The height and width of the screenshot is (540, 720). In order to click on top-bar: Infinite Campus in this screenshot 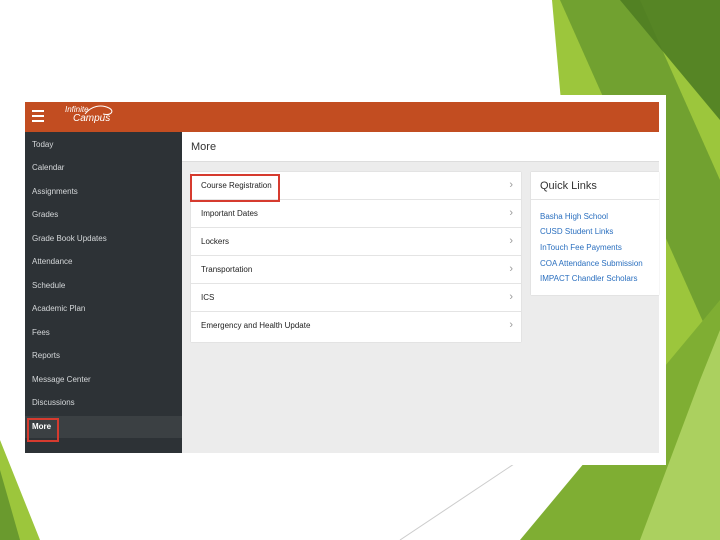, I will do `click(342, 117)`.